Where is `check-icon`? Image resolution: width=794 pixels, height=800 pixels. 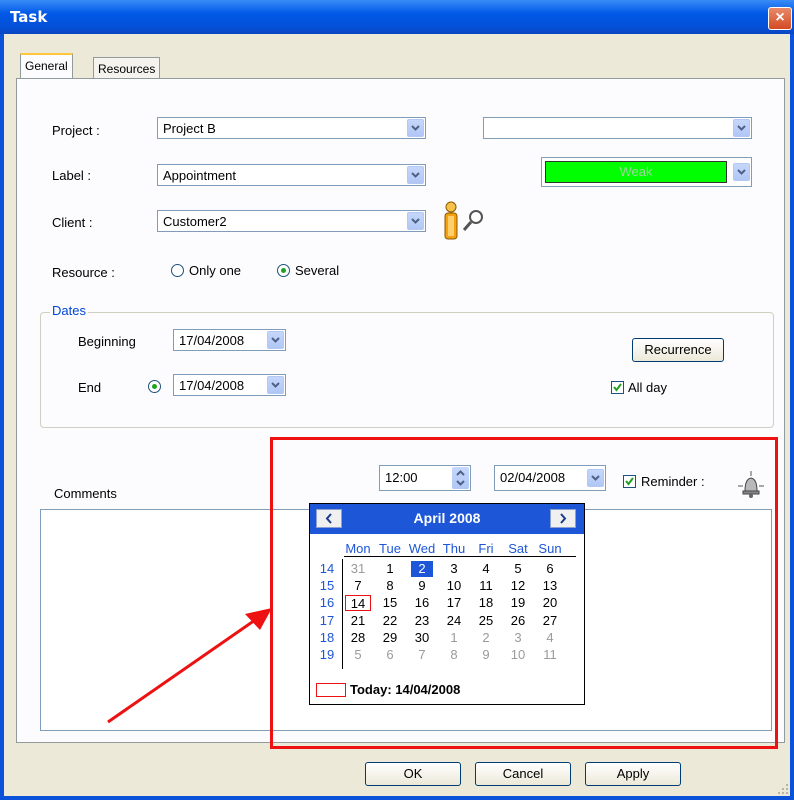
check-icon is located at coordinates (617, 387).